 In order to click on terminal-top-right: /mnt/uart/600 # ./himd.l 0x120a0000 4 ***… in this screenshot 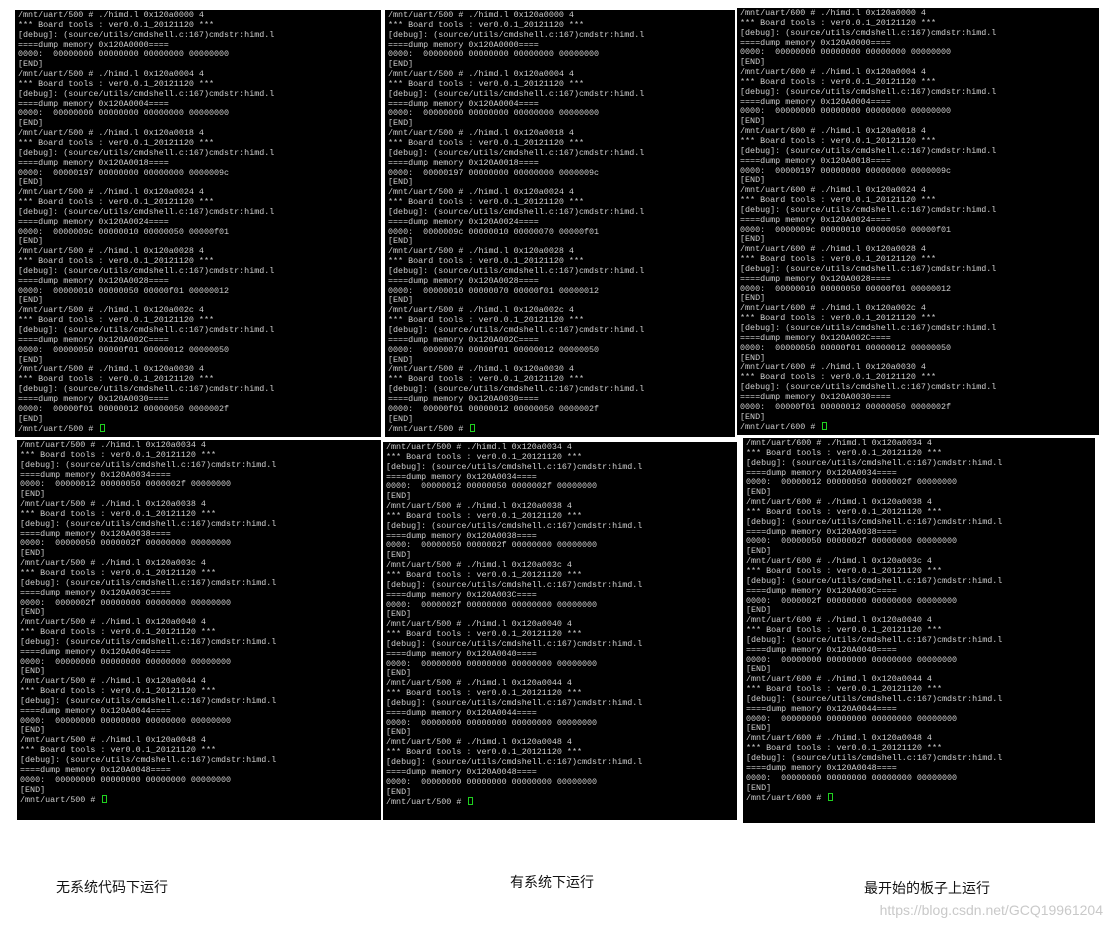, I will do `click(918, 221)`.